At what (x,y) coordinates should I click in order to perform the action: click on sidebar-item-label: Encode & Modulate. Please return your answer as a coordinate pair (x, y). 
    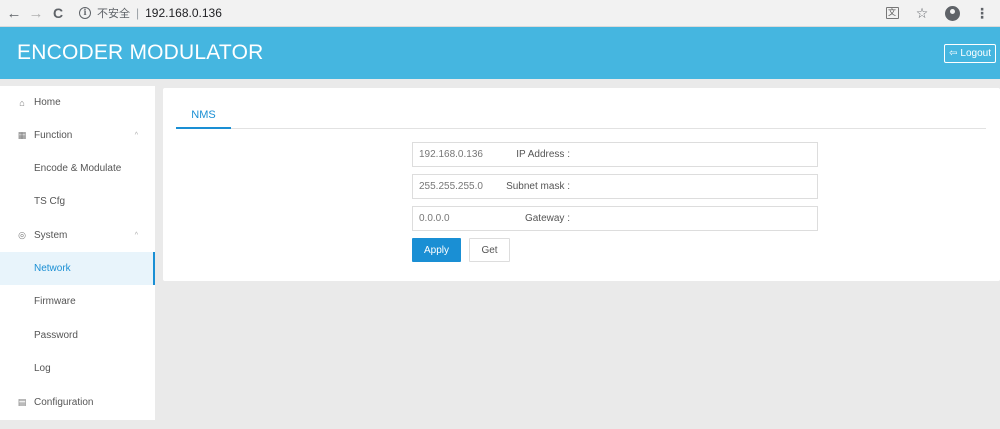
    Looking at the image, I should click on (78, 168).